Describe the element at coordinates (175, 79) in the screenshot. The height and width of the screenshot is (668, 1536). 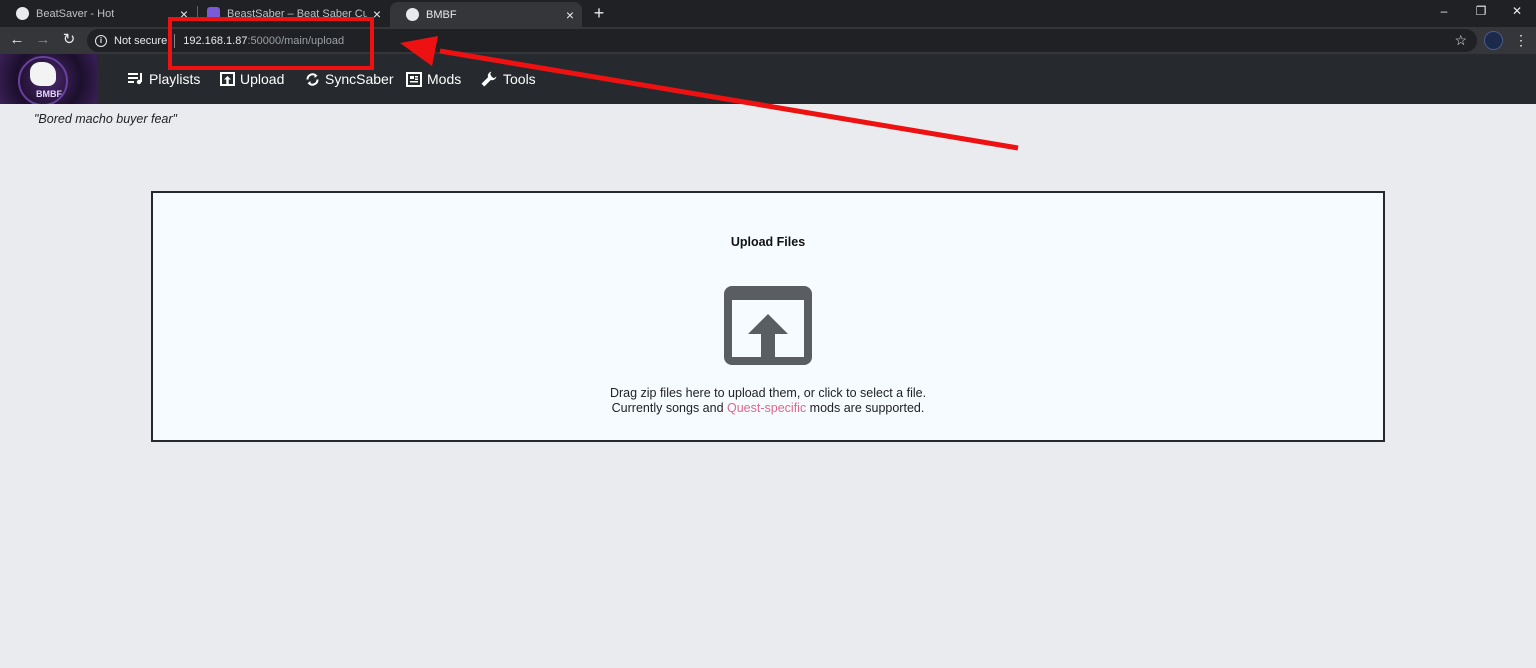
I see `nav-label: Playlists` at that location.